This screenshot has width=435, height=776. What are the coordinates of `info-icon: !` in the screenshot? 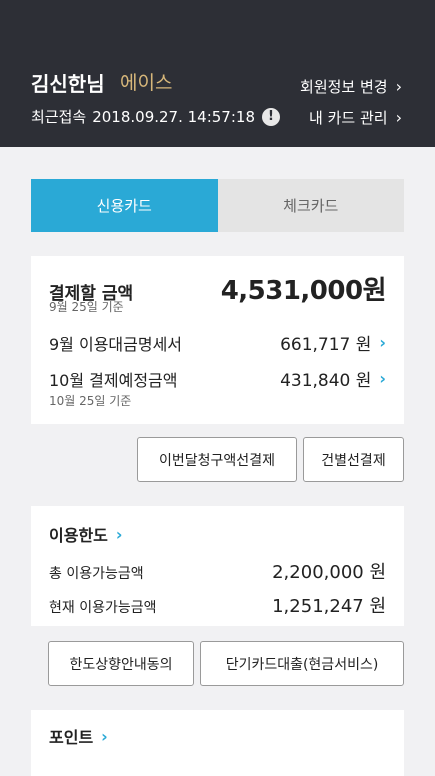 It's located at (271, 116).